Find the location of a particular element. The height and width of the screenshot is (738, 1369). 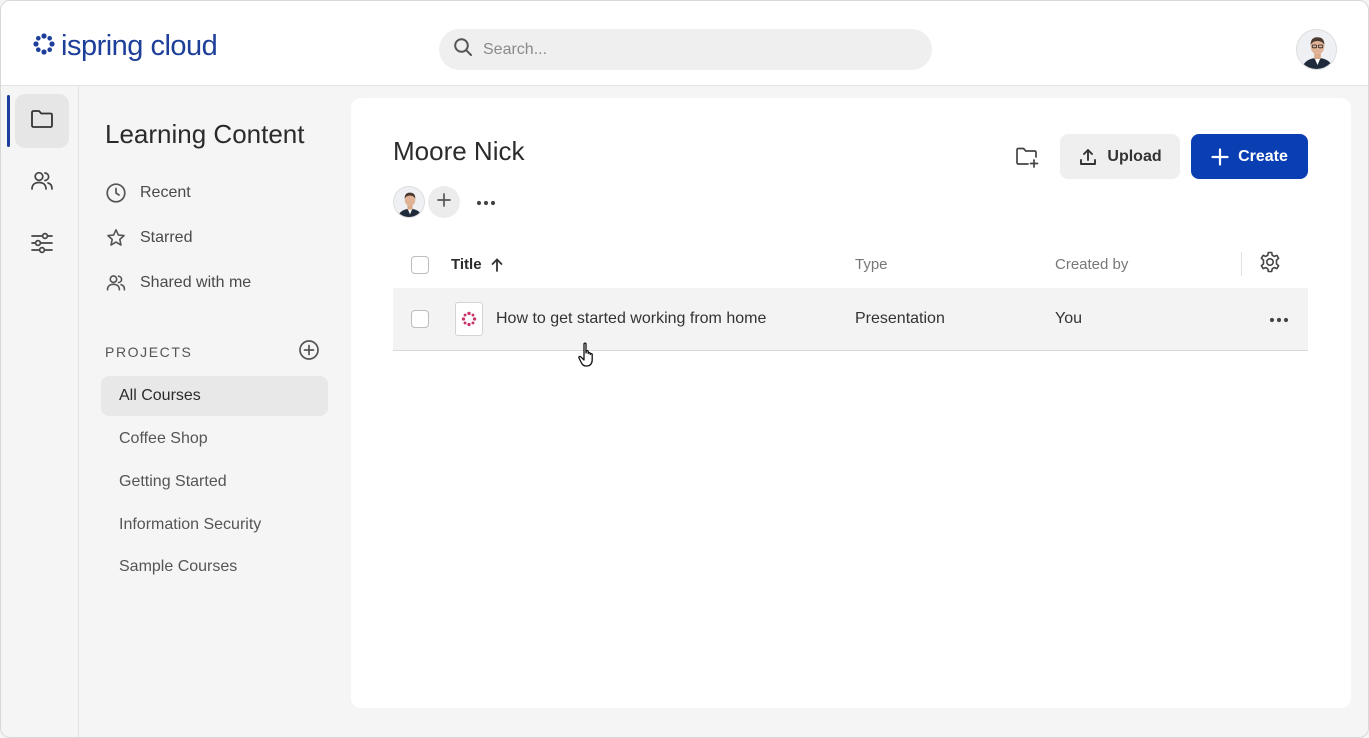

rail-users-button is located at coordinates (42, 183).